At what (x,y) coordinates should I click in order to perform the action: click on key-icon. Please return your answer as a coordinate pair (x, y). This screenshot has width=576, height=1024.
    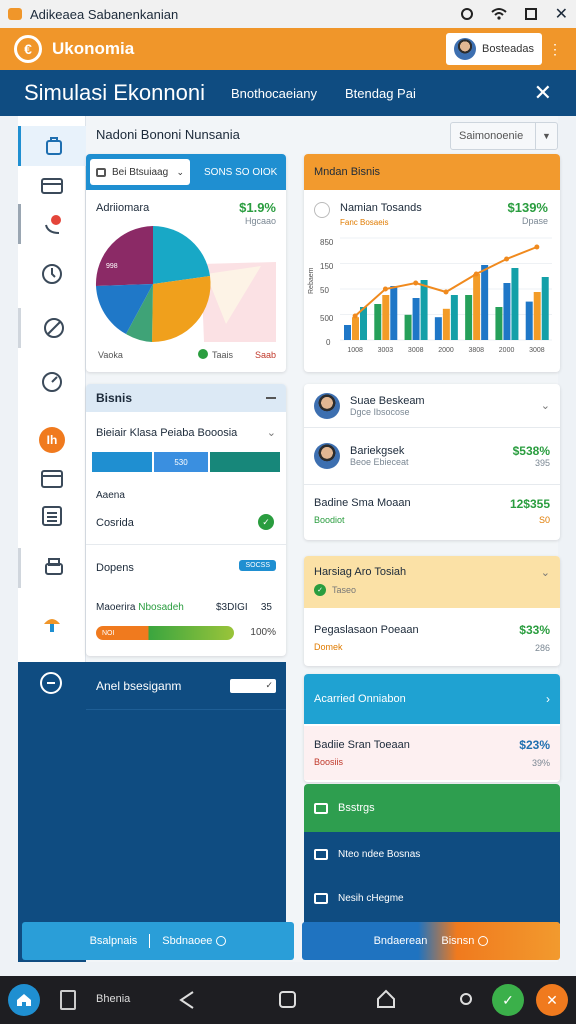
    Looking at the image, I should click on (466, 999).